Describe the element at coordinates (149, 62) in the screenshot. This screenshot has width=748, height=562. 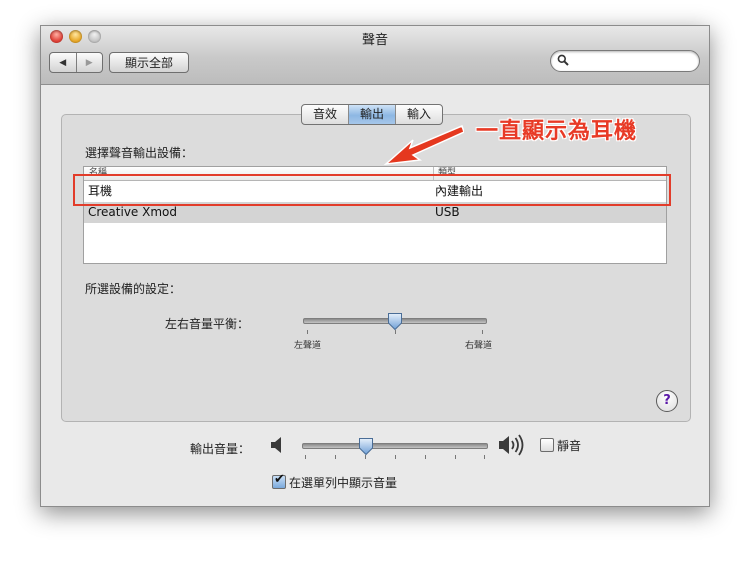
I see `show-all-button: 顯示全部` at that location.